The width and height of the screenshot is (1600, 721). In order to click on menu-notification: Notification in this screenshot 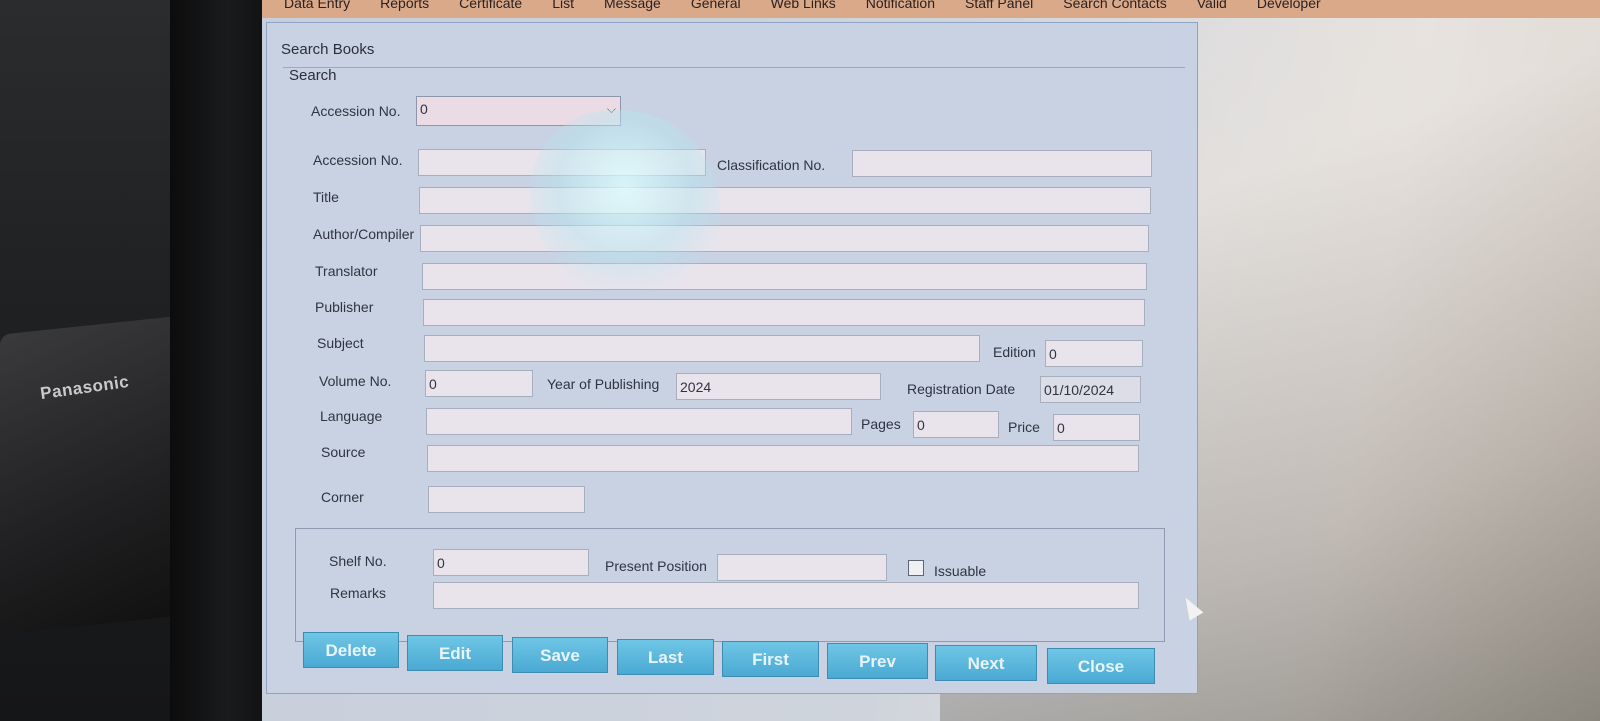, I will do `click(889, 5)`.